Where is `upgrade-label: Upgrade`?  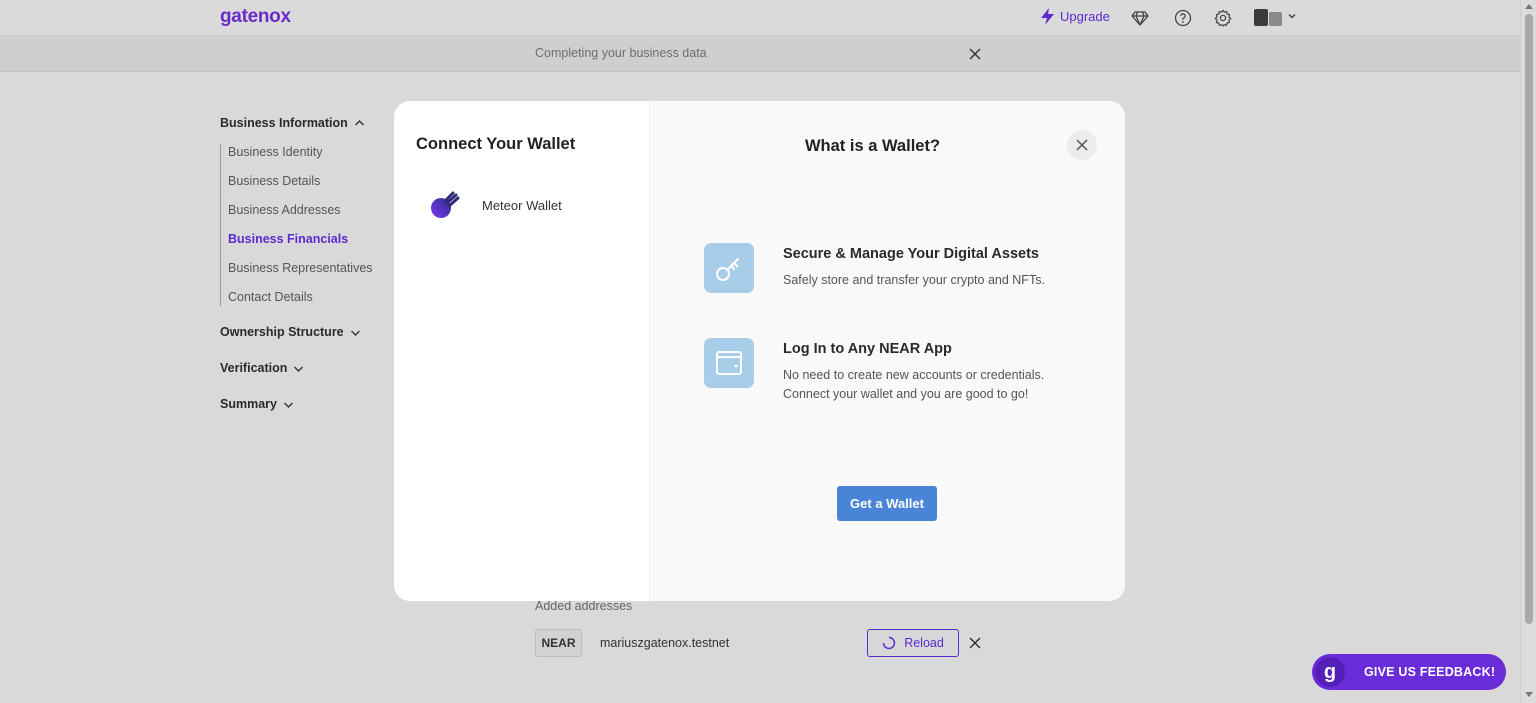
upgrade-label: Upgrade is located at coordinates (1085, 16).